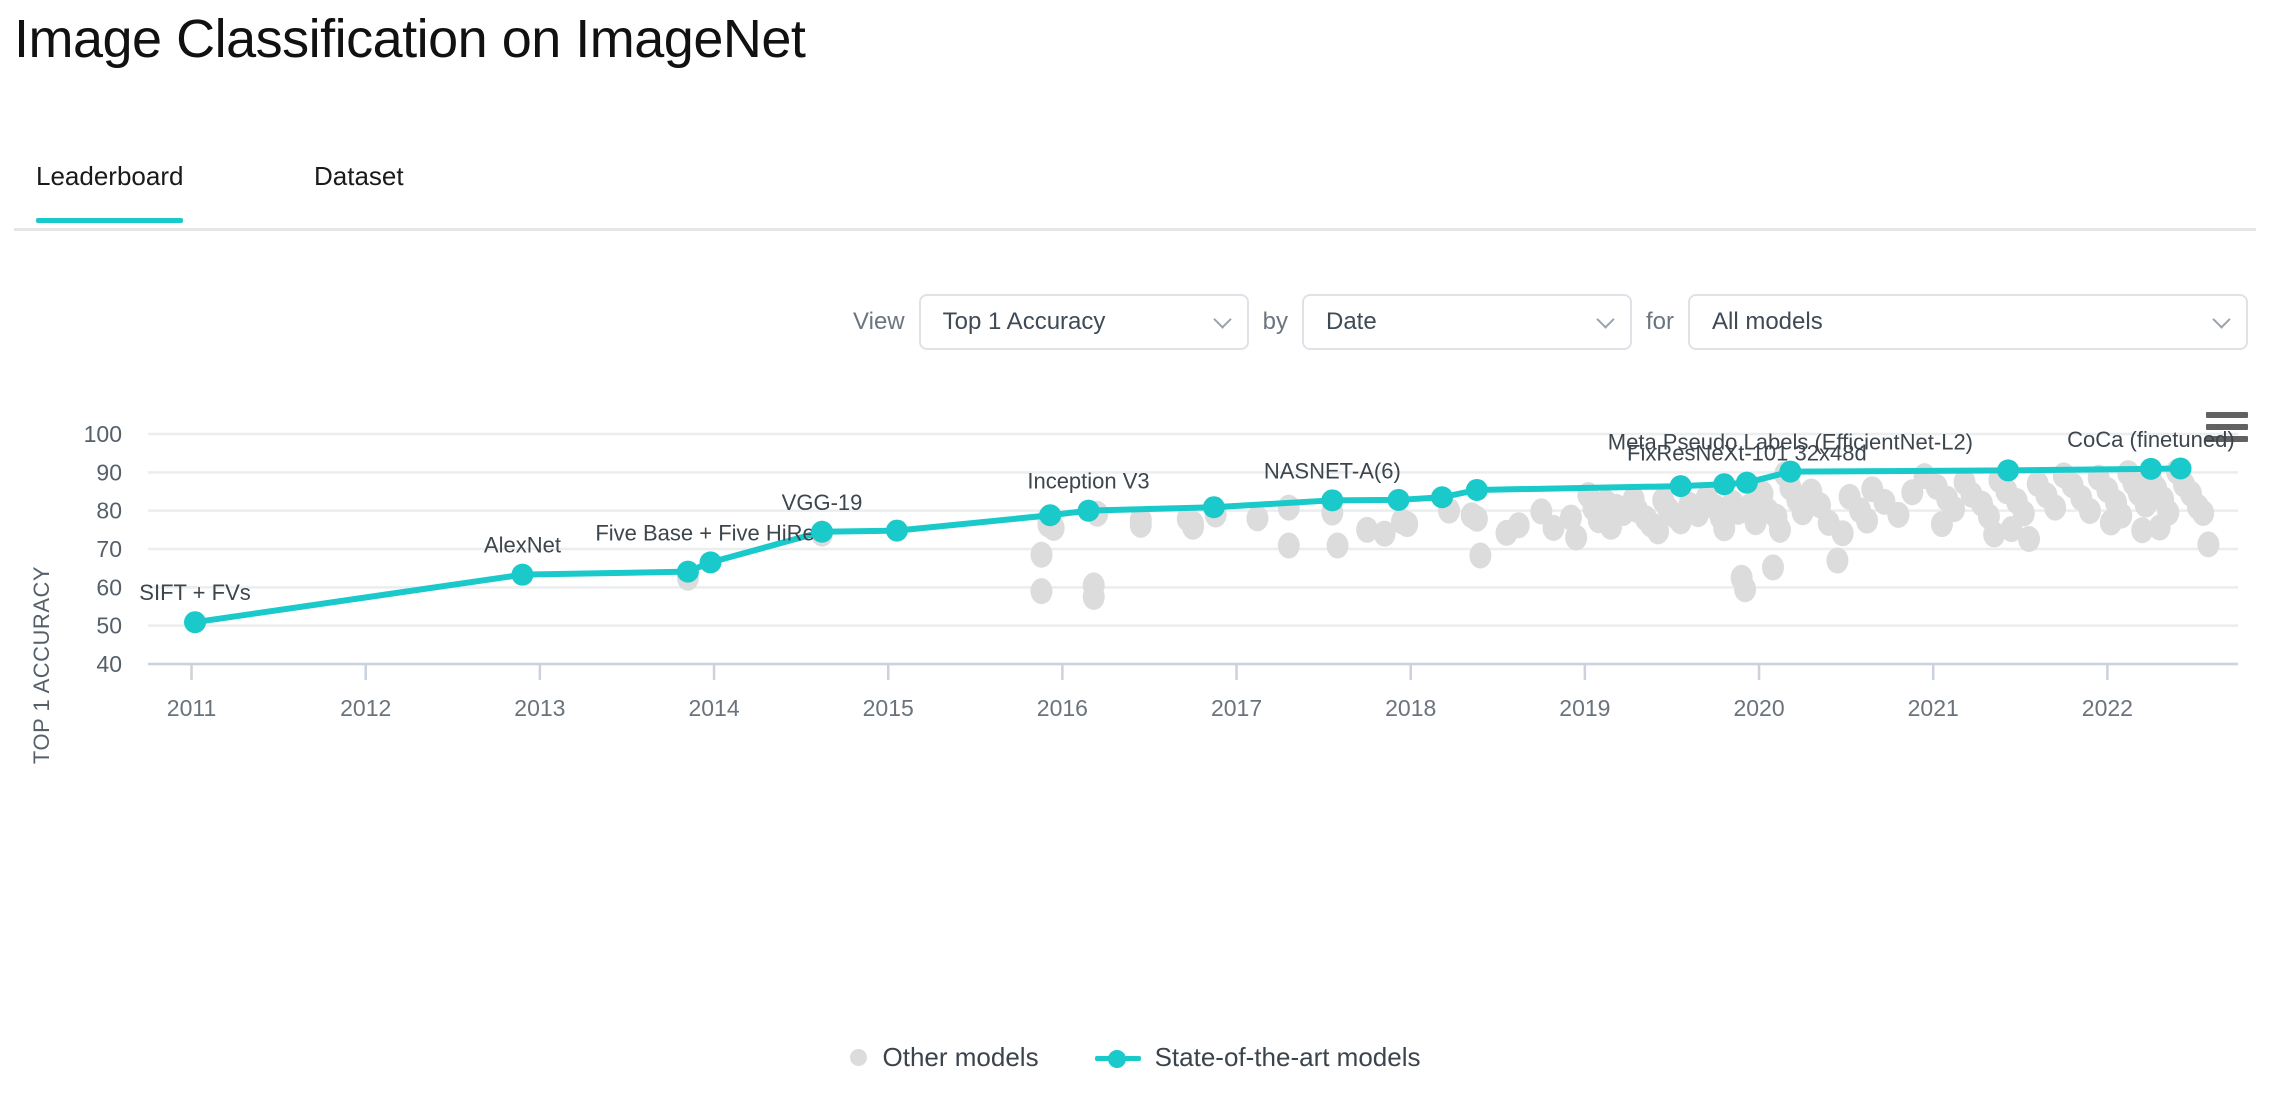 This screenshot has width=2270, height=1110. What do you see at coordinates (1968, 322) in the screenshot?
I see `scope-select: All models` at bounding box center [1968, 322].